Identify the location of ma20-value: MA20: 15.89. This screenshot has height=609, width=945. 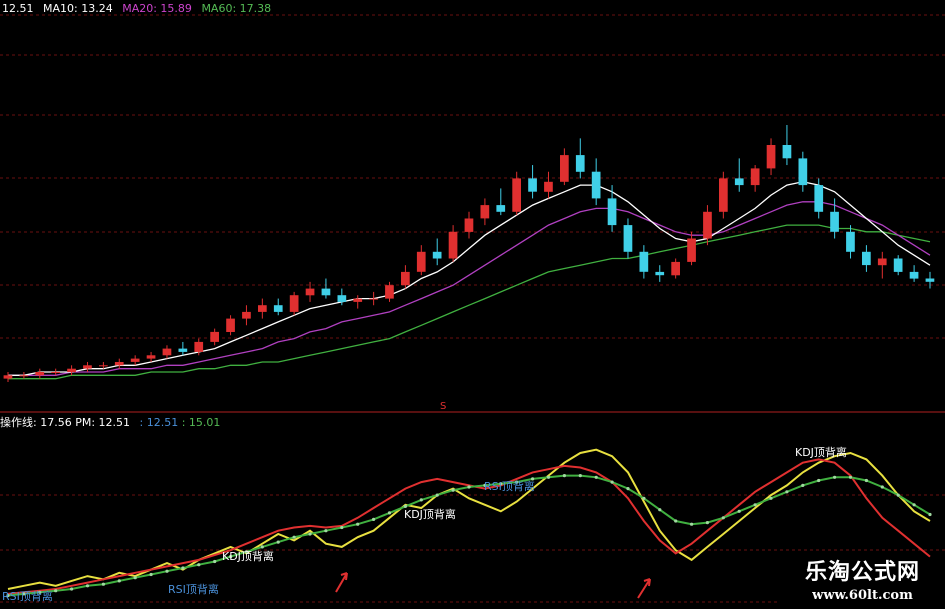
(157, 8).